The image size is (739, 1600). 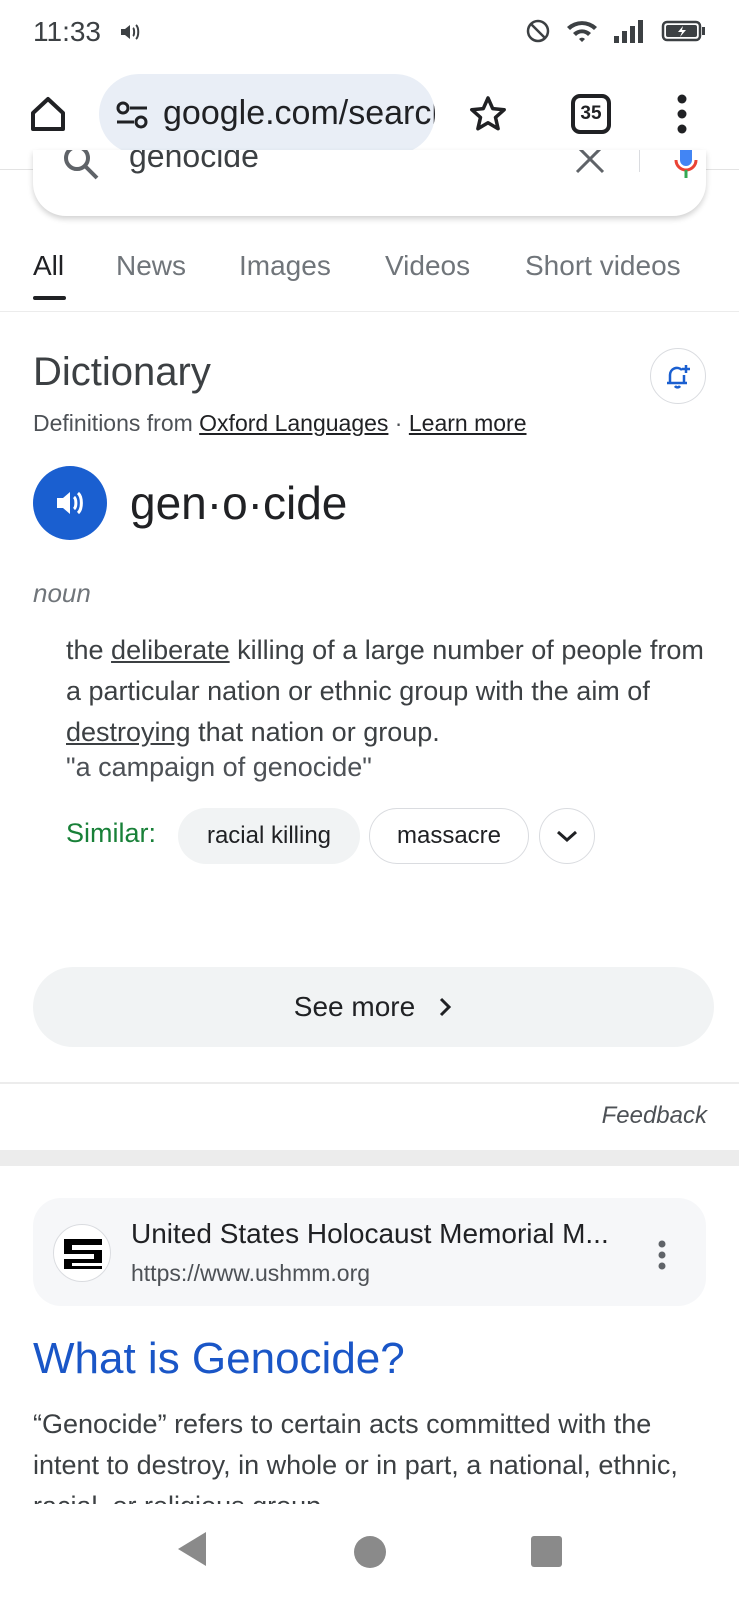 What do you see at coordinates (62, 593) in the screenshot?
I see `part-of-speech: noun` at bounding box center [62, 593].